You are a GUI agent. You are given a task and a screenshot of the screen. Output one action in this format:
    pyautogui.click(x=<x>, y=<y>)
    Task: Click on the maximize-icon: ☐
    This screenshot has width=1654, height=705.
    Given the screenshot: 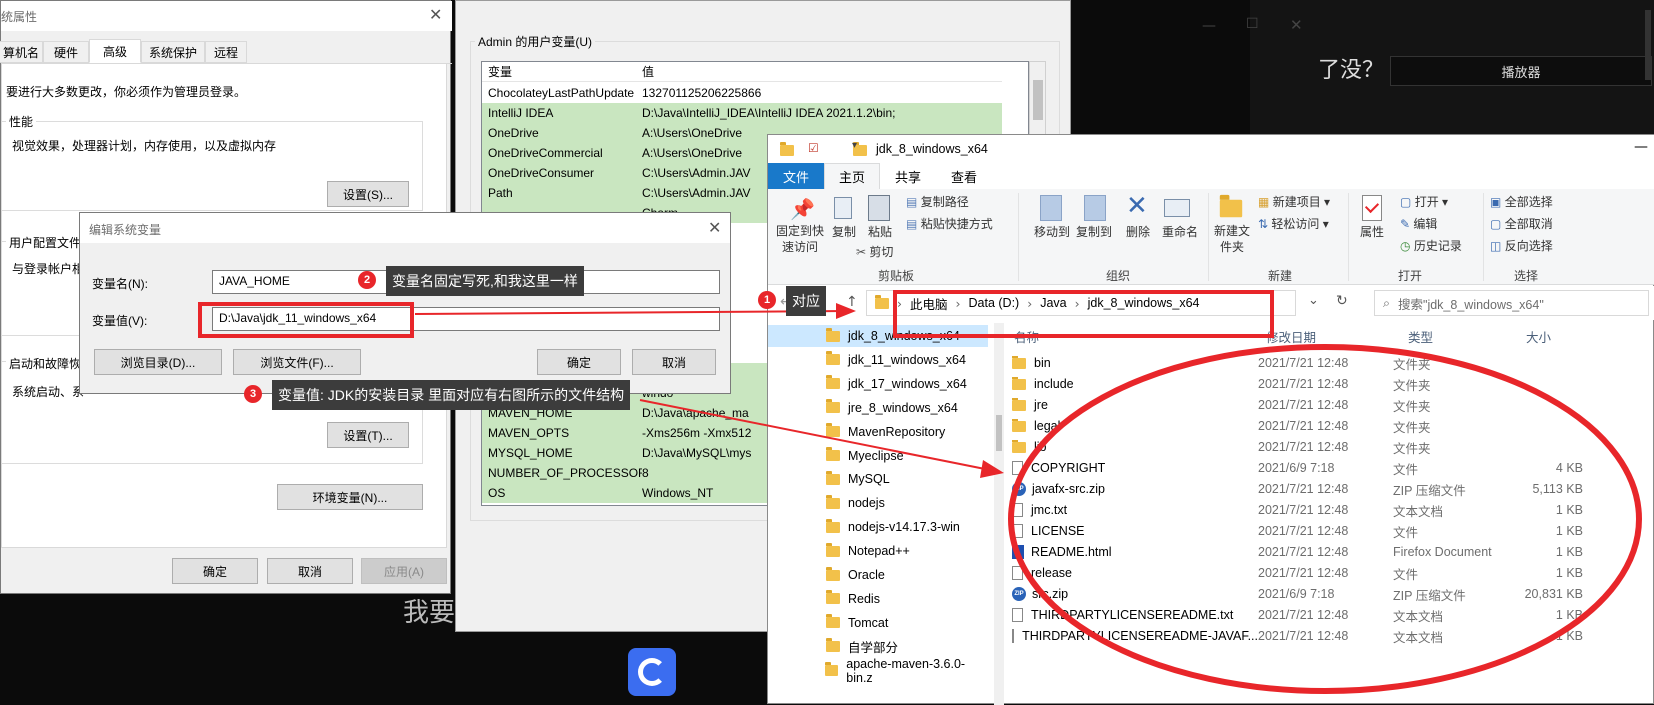 What is the action you would take?
    pyautogui.click(x=1252, y=24)
    